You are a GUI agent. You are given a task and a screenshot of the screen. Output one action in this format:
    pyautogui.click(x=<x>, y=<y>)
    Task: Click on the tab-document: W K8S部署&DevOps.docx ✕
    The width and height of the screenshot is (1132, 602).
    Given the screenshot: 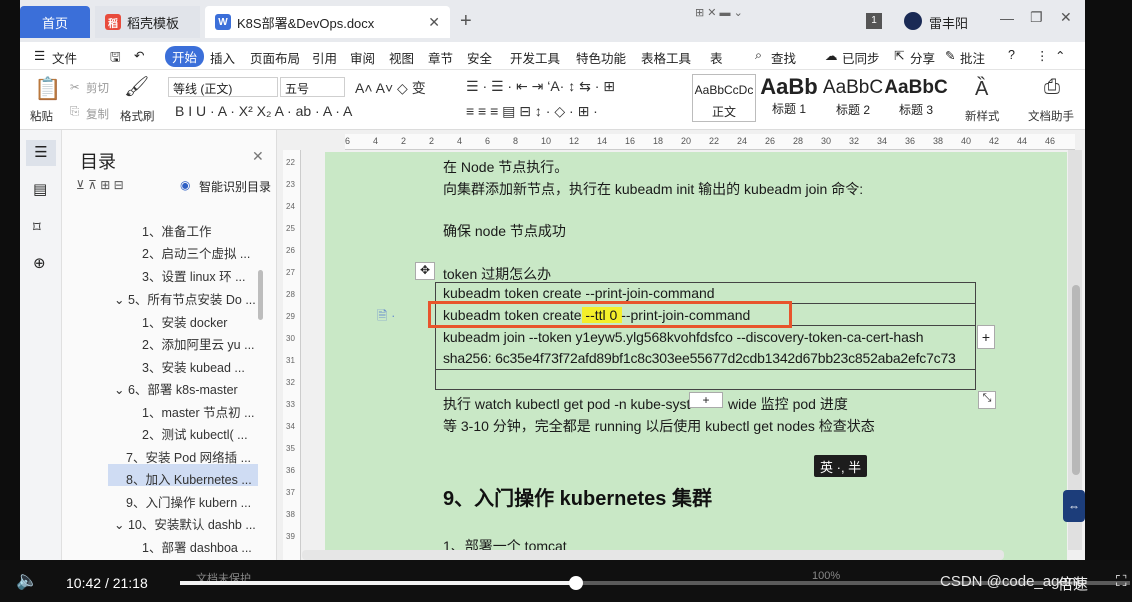 What is the action you would take?
    pyautogui.click(x=327, y=22)
    